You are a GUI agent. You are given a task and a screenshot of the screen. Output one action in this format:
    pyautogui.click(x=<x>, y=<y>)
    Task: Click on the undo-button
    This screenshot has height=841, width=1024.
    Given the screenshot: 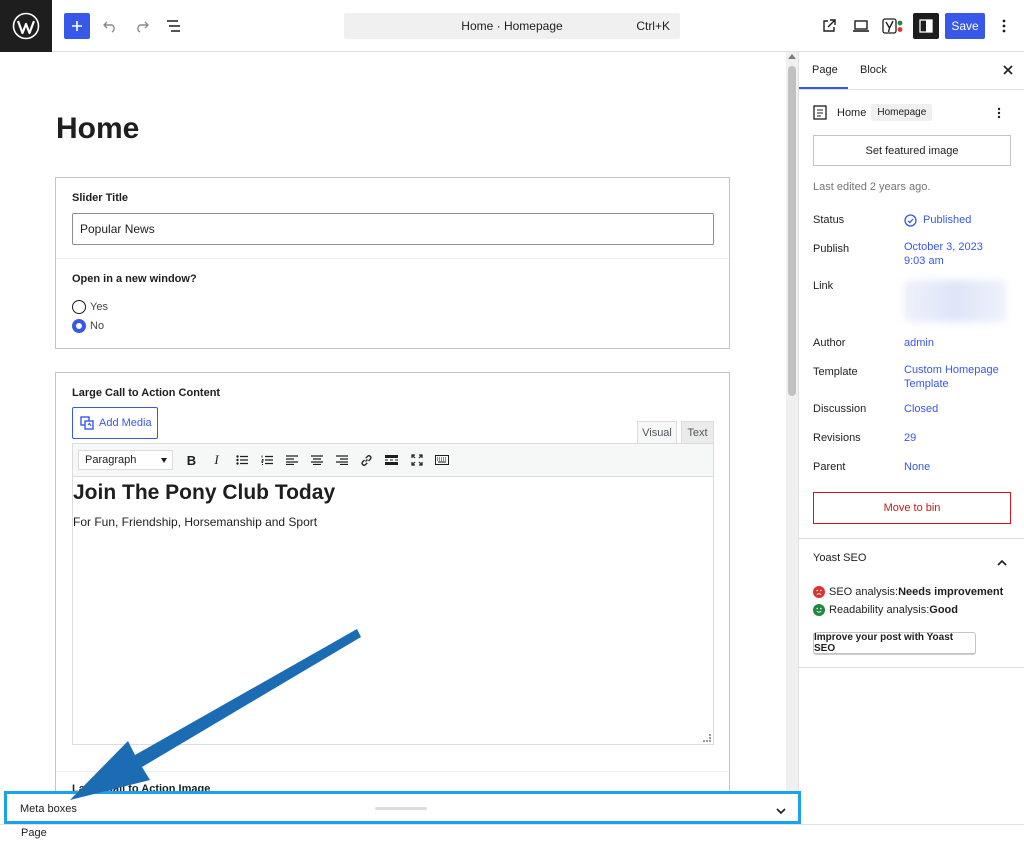 What is the action you would take?
    pyautogui.click(x=110, y=26)
    